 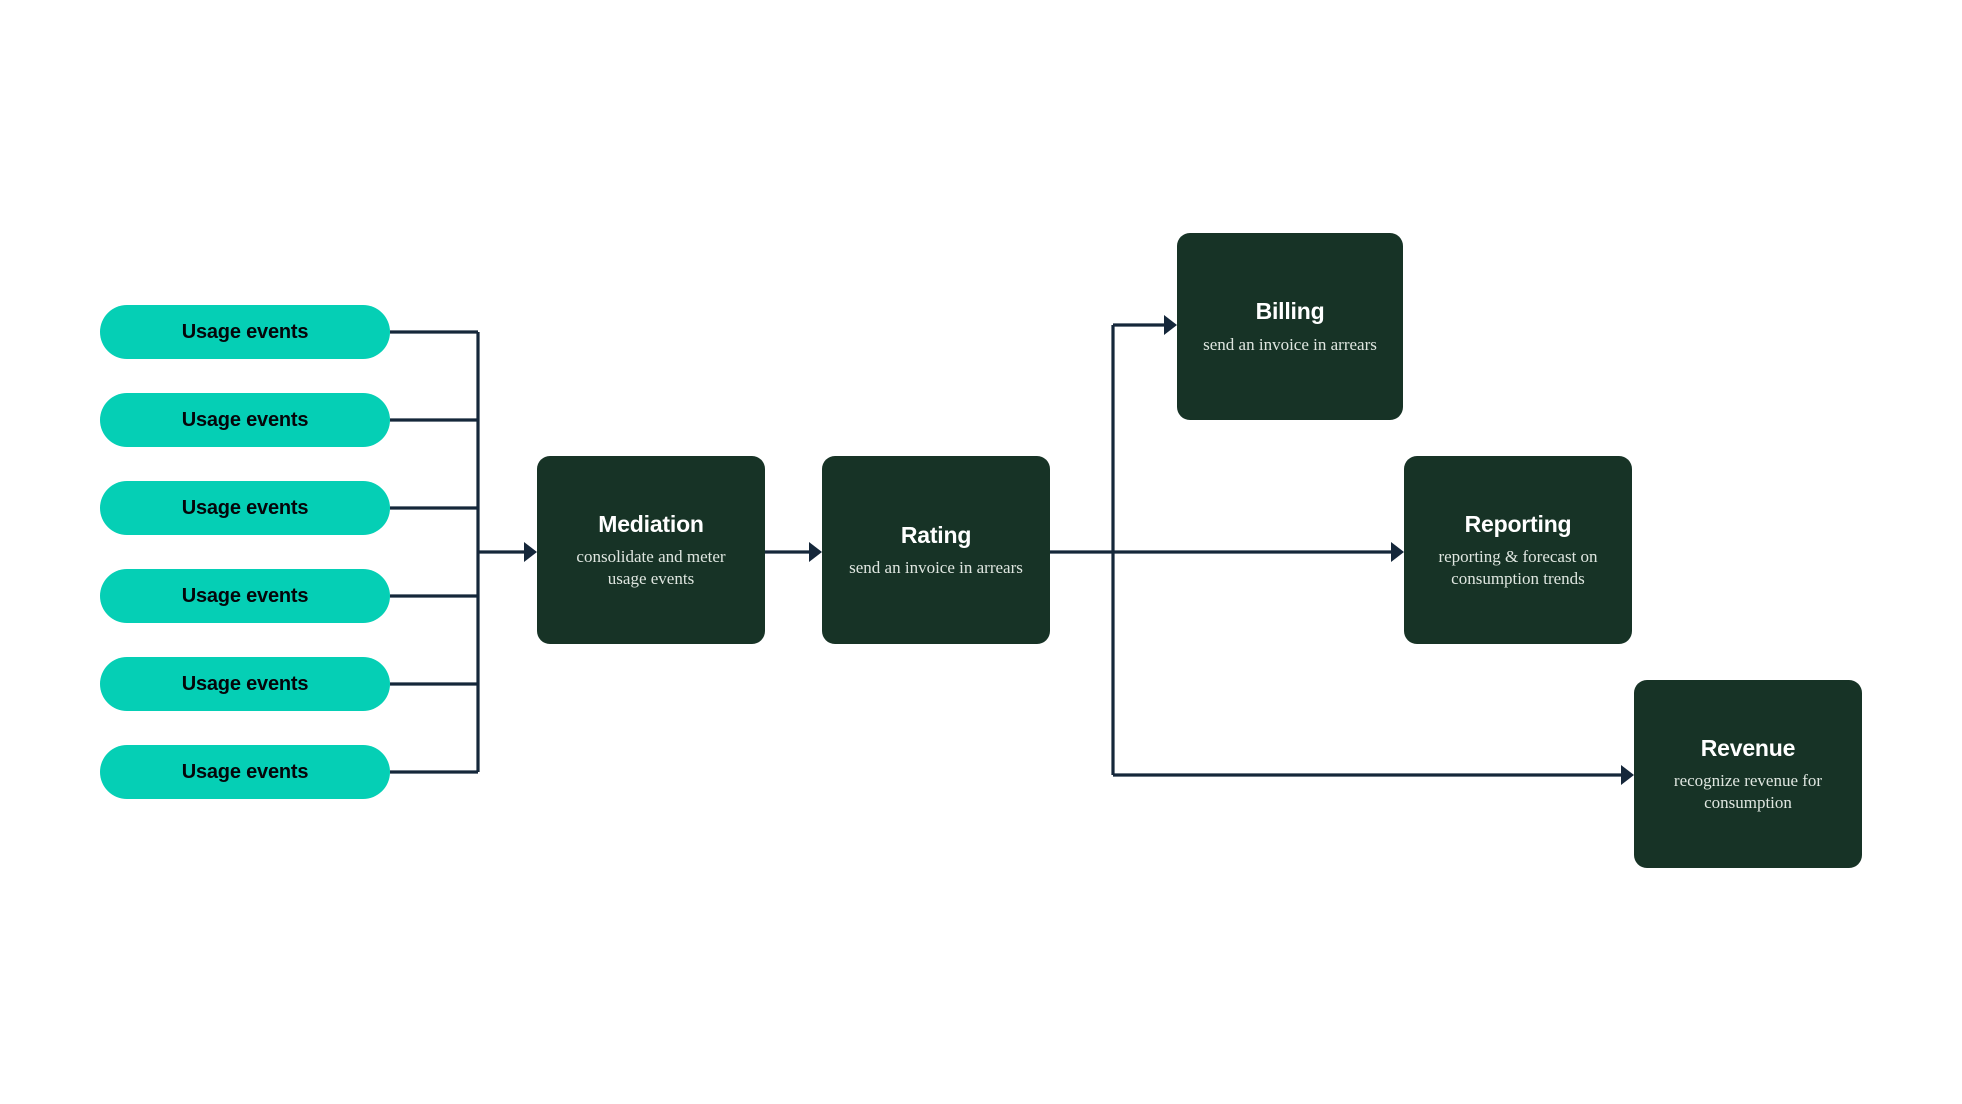 I want to click on stage-title: Mediation, so click(x=651, y=524).